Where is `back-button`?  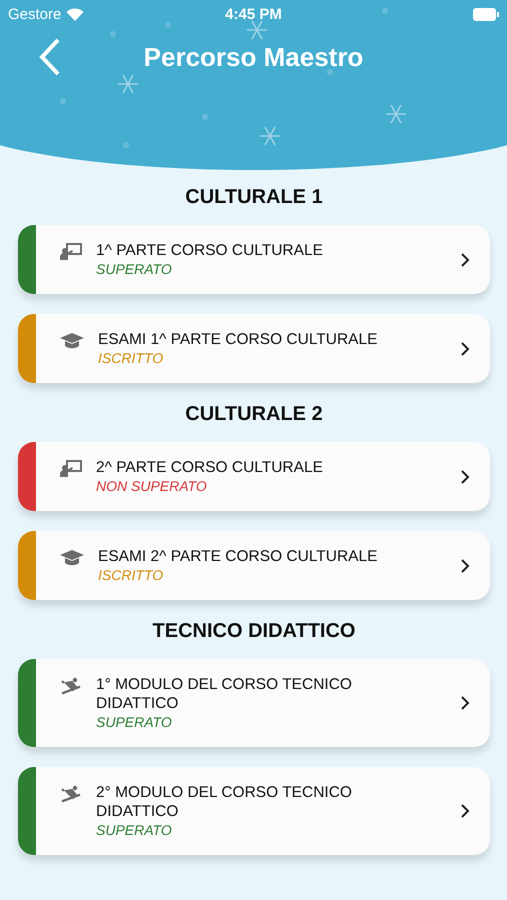
back-button is located at coordinates (50, 57).